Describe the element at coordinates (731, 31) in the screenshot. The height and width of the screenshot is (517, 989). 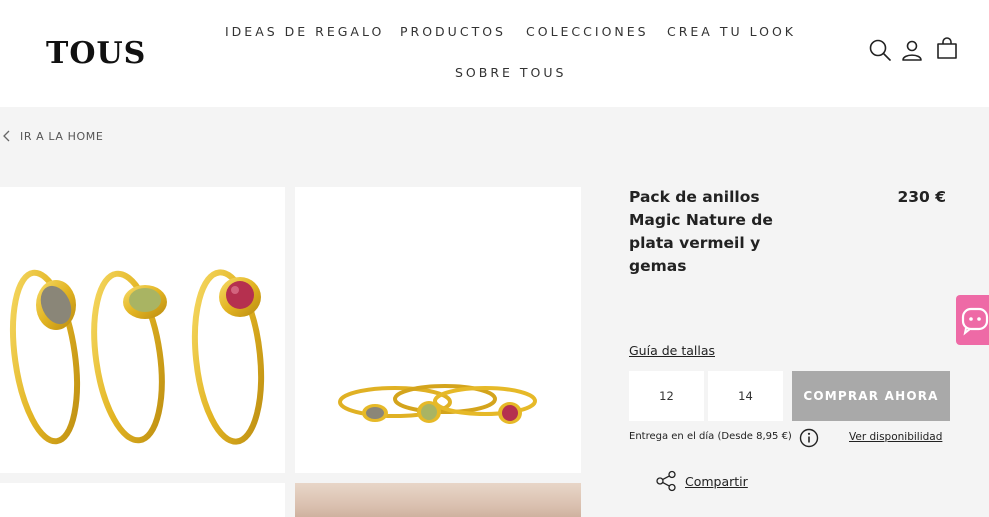
I see `nav-crea-tu-look: CREA TU LOOK` at that location.